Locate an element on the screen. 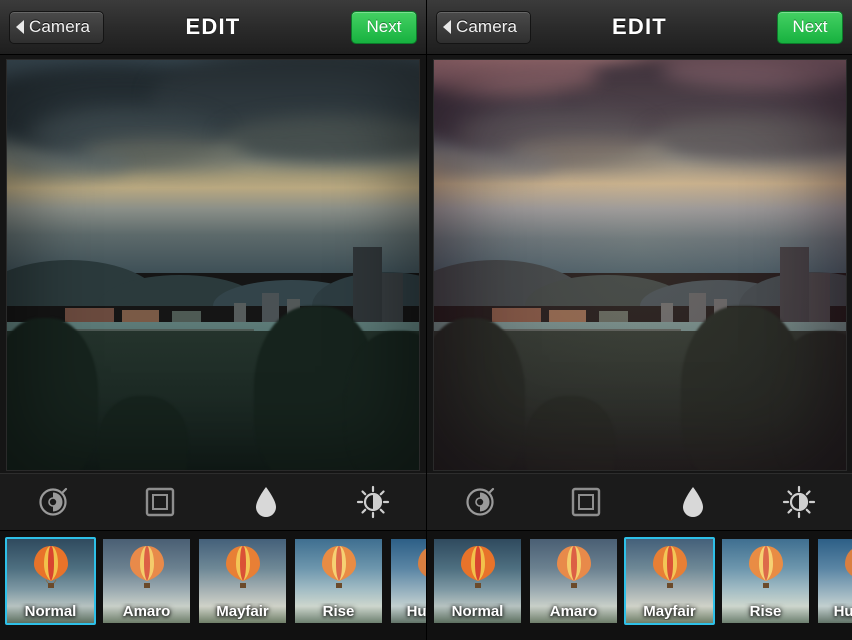 Image resolution: width=852 pixels, height=640 pixels. next-button-left: Next is located at coordinates (384, 27).